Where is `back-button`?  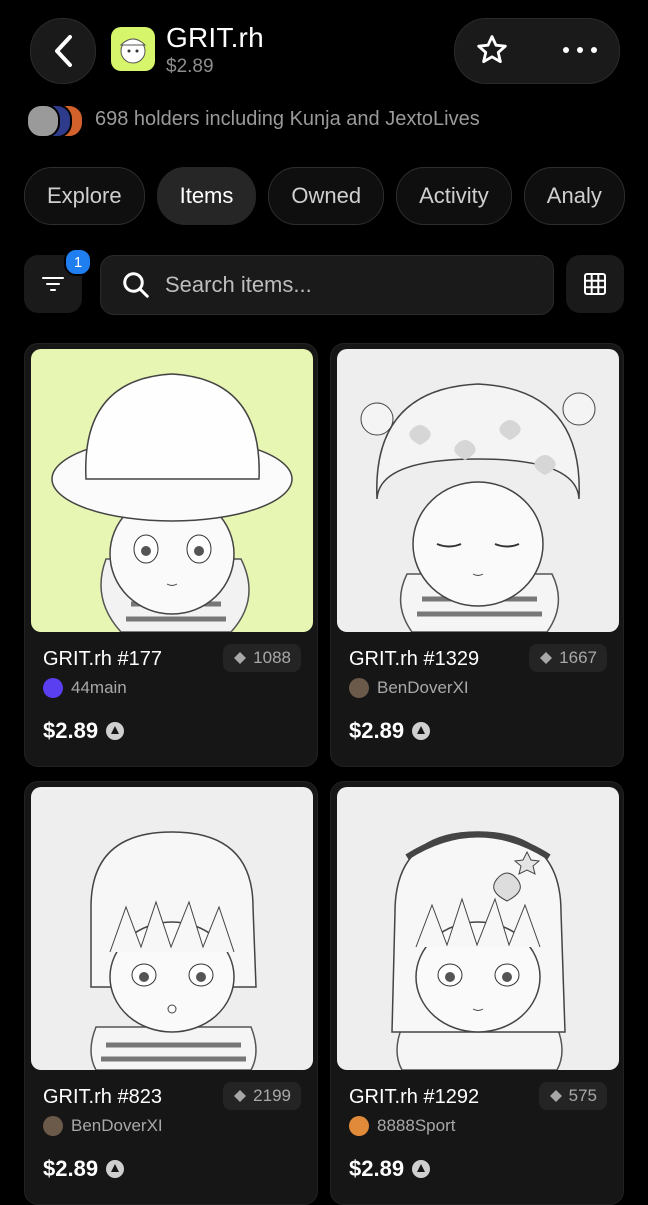
back-button is located at coordinates (63, 51).